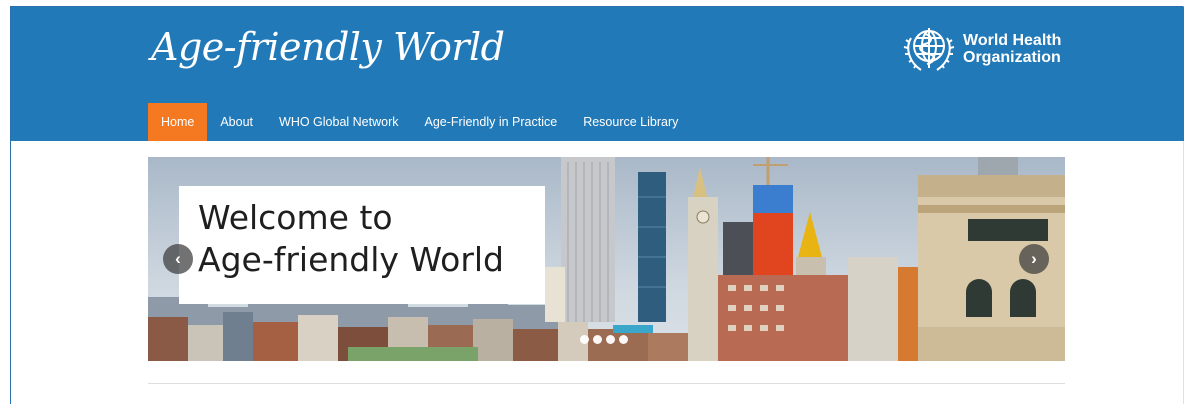 This screenshot has width=1186, height=404. I want to click on nav-item-resource-library: Resource Library, so click(630, 122).